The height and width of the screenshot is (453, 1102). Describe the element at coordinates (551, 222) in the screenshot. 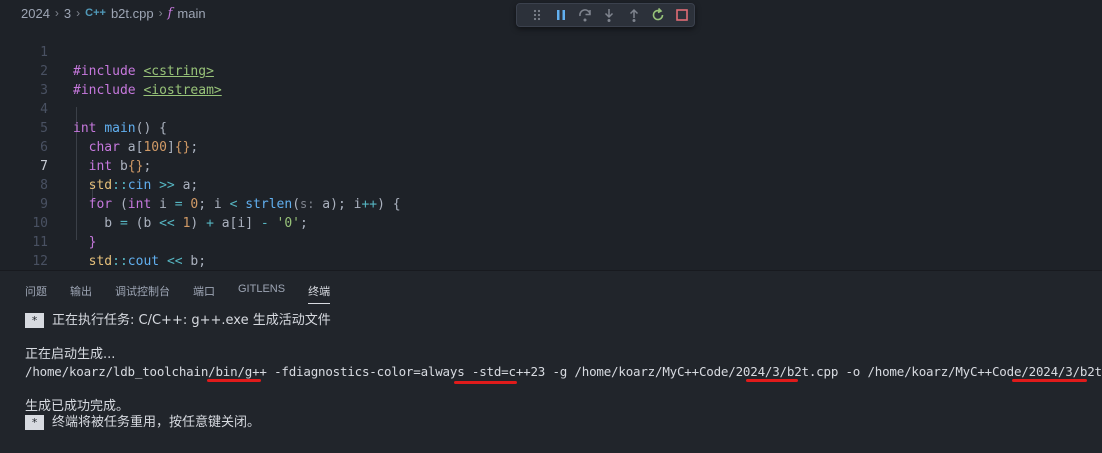

I see `code-line: 10 }` at that location.